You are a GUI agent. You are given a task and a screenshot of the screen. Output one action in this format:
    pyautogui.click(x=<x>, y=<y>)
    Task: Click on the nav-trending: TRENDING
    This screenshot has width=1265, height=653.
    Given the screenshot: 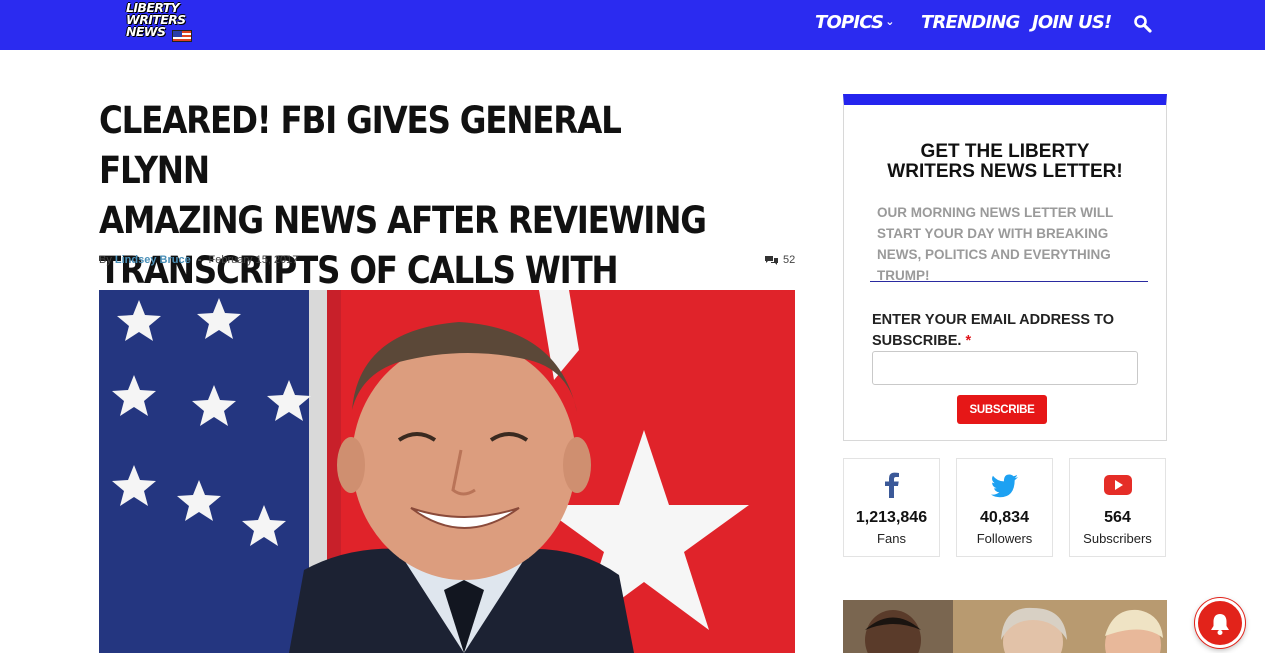 What is the action you would take?
    pyautogui.click(x=970, y=25)
    